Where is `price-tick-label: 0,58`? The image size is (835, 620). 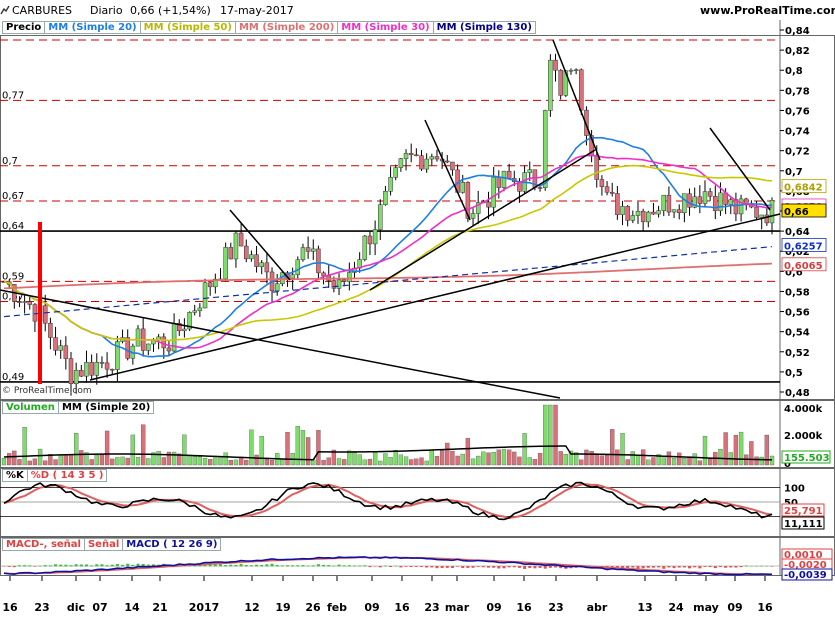 price-tick-label: 0,58 is located at coordinates (797, 292).